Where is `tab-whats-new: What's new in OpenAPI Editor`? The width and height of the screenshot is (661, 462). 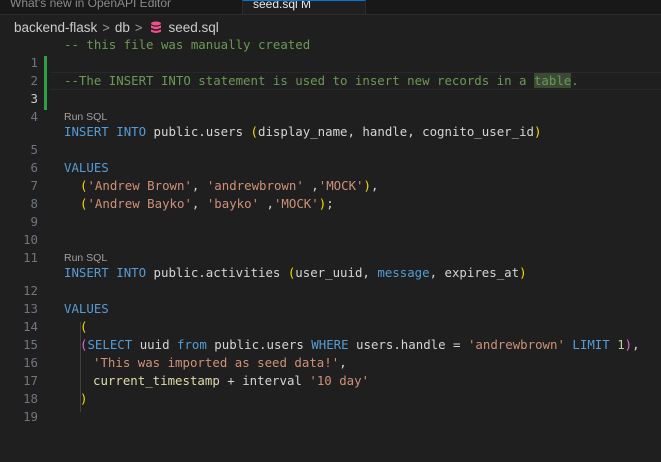
tab-whats-new: What's new in OpenAPI Editor is located at coordinates (116, 7).